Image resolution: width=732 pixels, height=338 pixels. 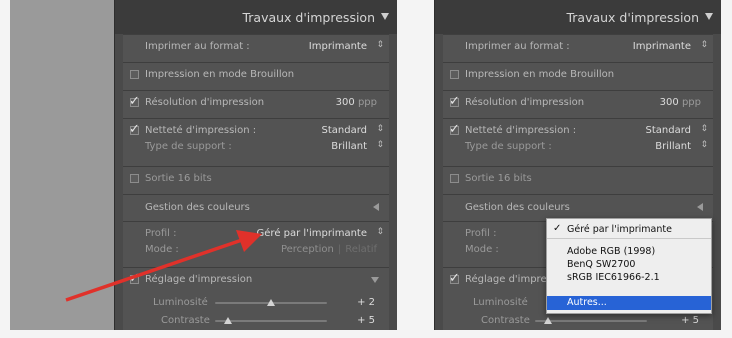 I want to click on menu-item-benq: BenQ SW2700, so click(x=632, y=265).